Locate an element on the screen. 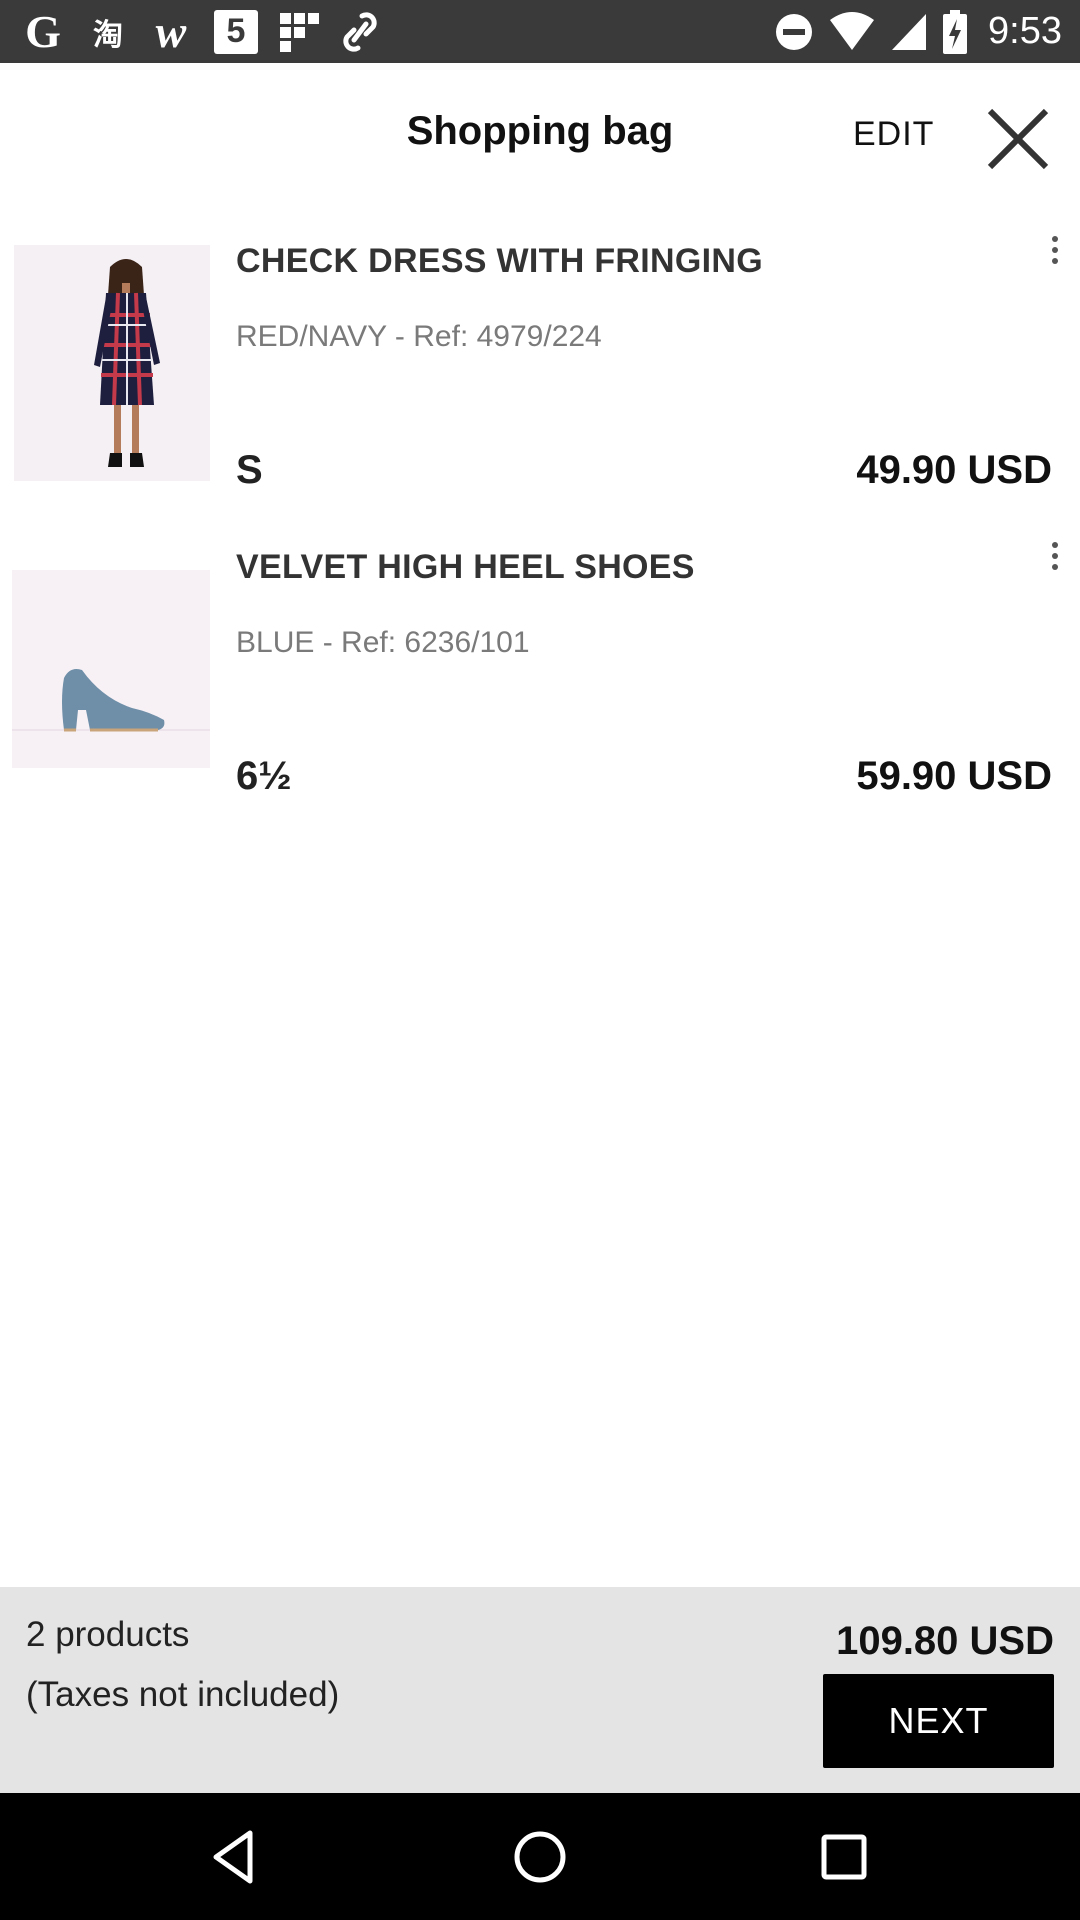  item-name: VELVET HIGH HEEL SHOES is located at coordinates (465, 567).